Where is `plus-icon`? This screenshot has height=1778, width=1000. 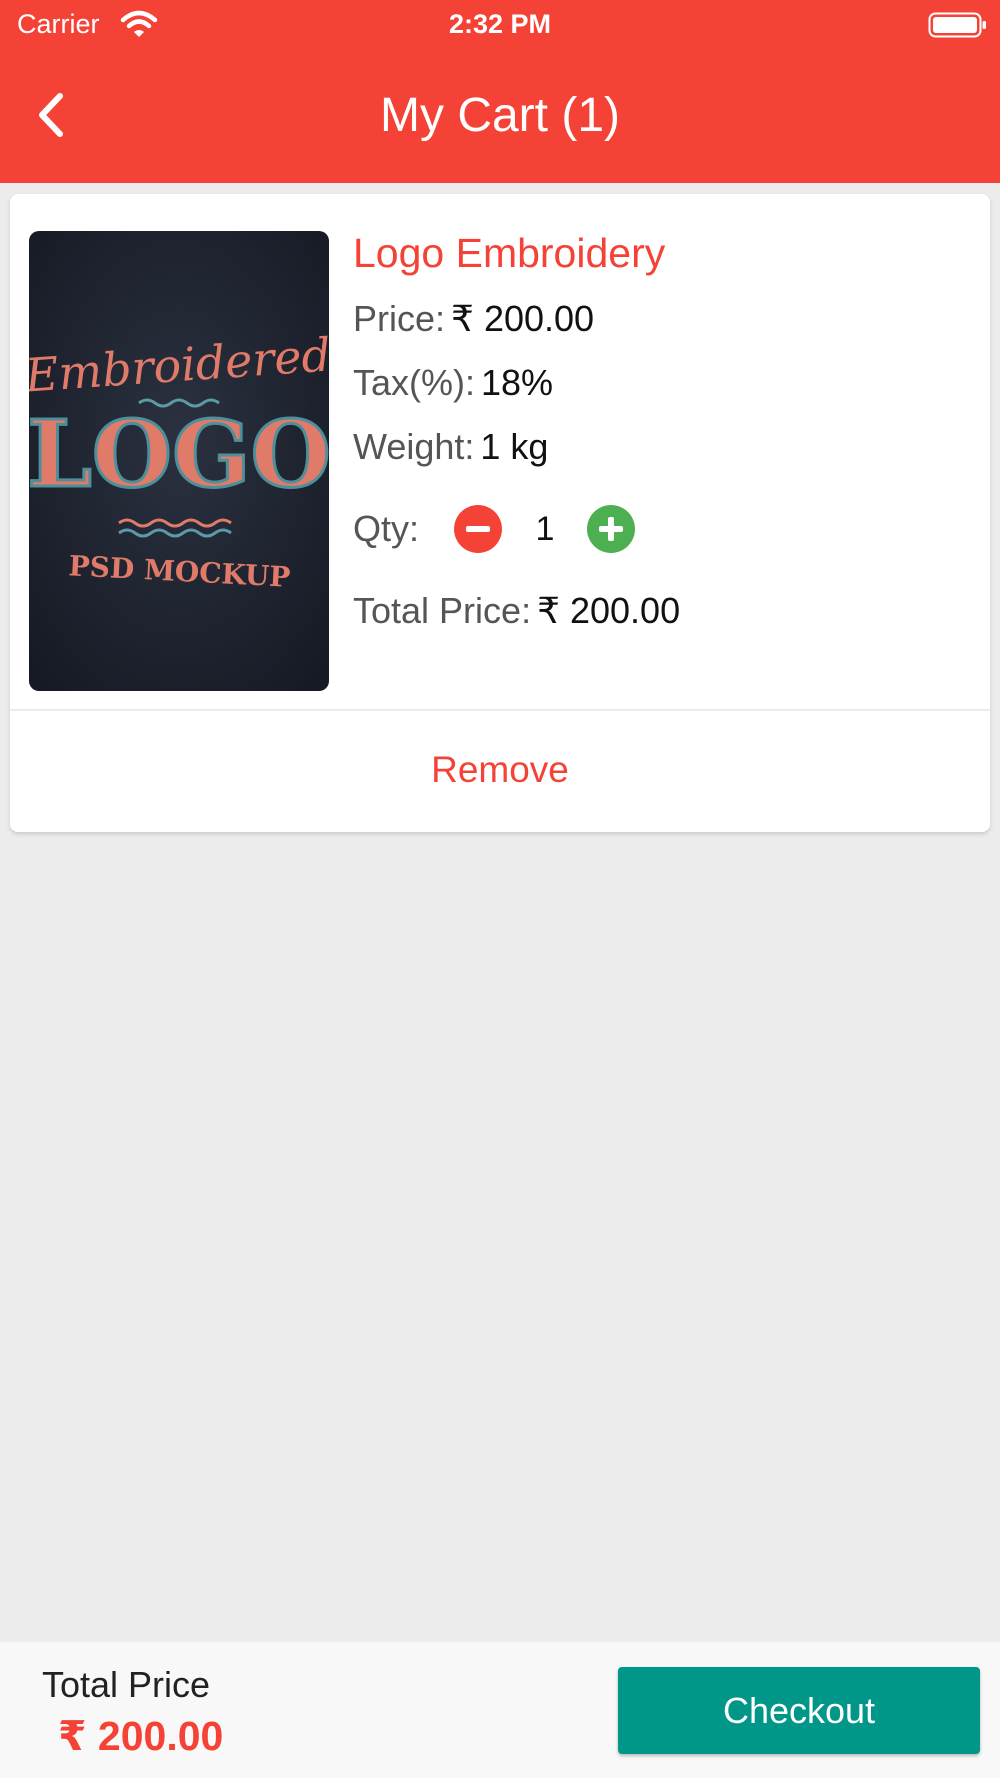 plus-icon is located at coordinates (611, 529).